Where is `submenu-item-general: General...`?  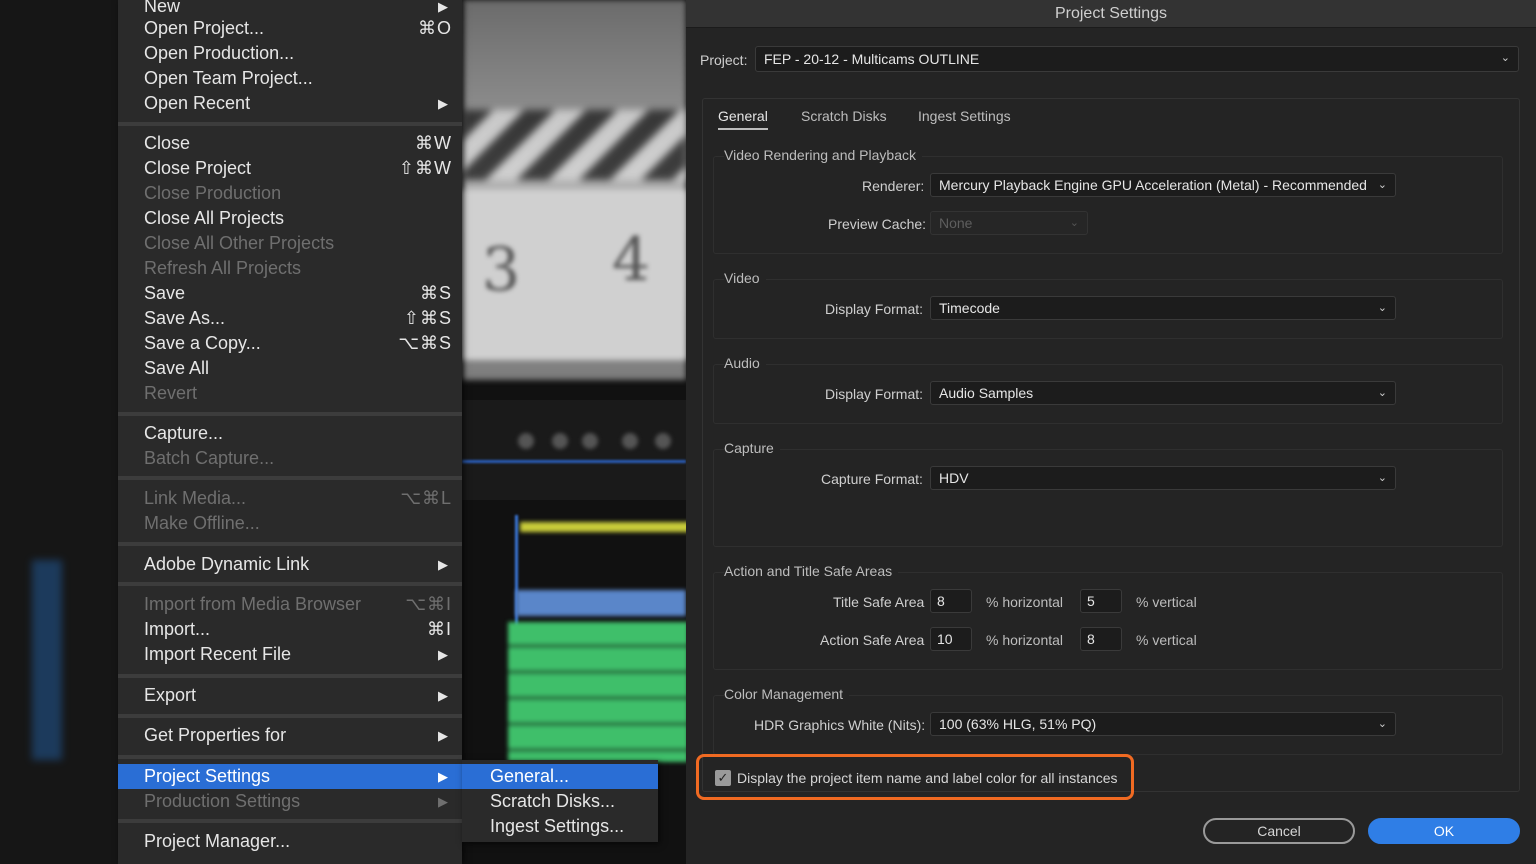 submenu-item-general: General... is located at coordinates (560, 776).